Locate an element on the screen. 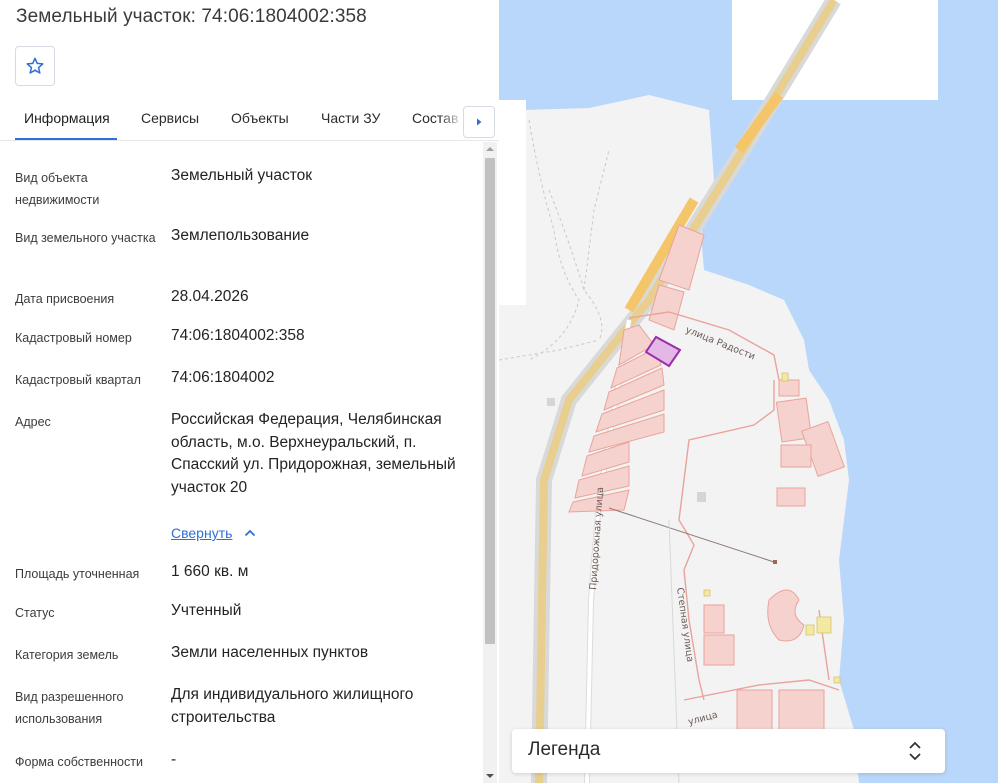 This screenshot has height=783, width=998. caret-right-icon is located at coordinates (479, 122).